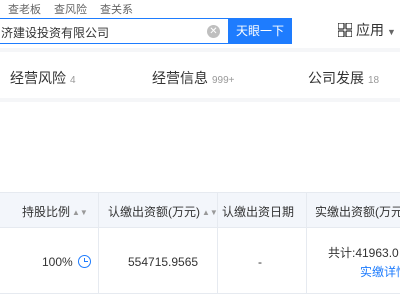  I want to click on apps-grid-icon, so click(345, 30).